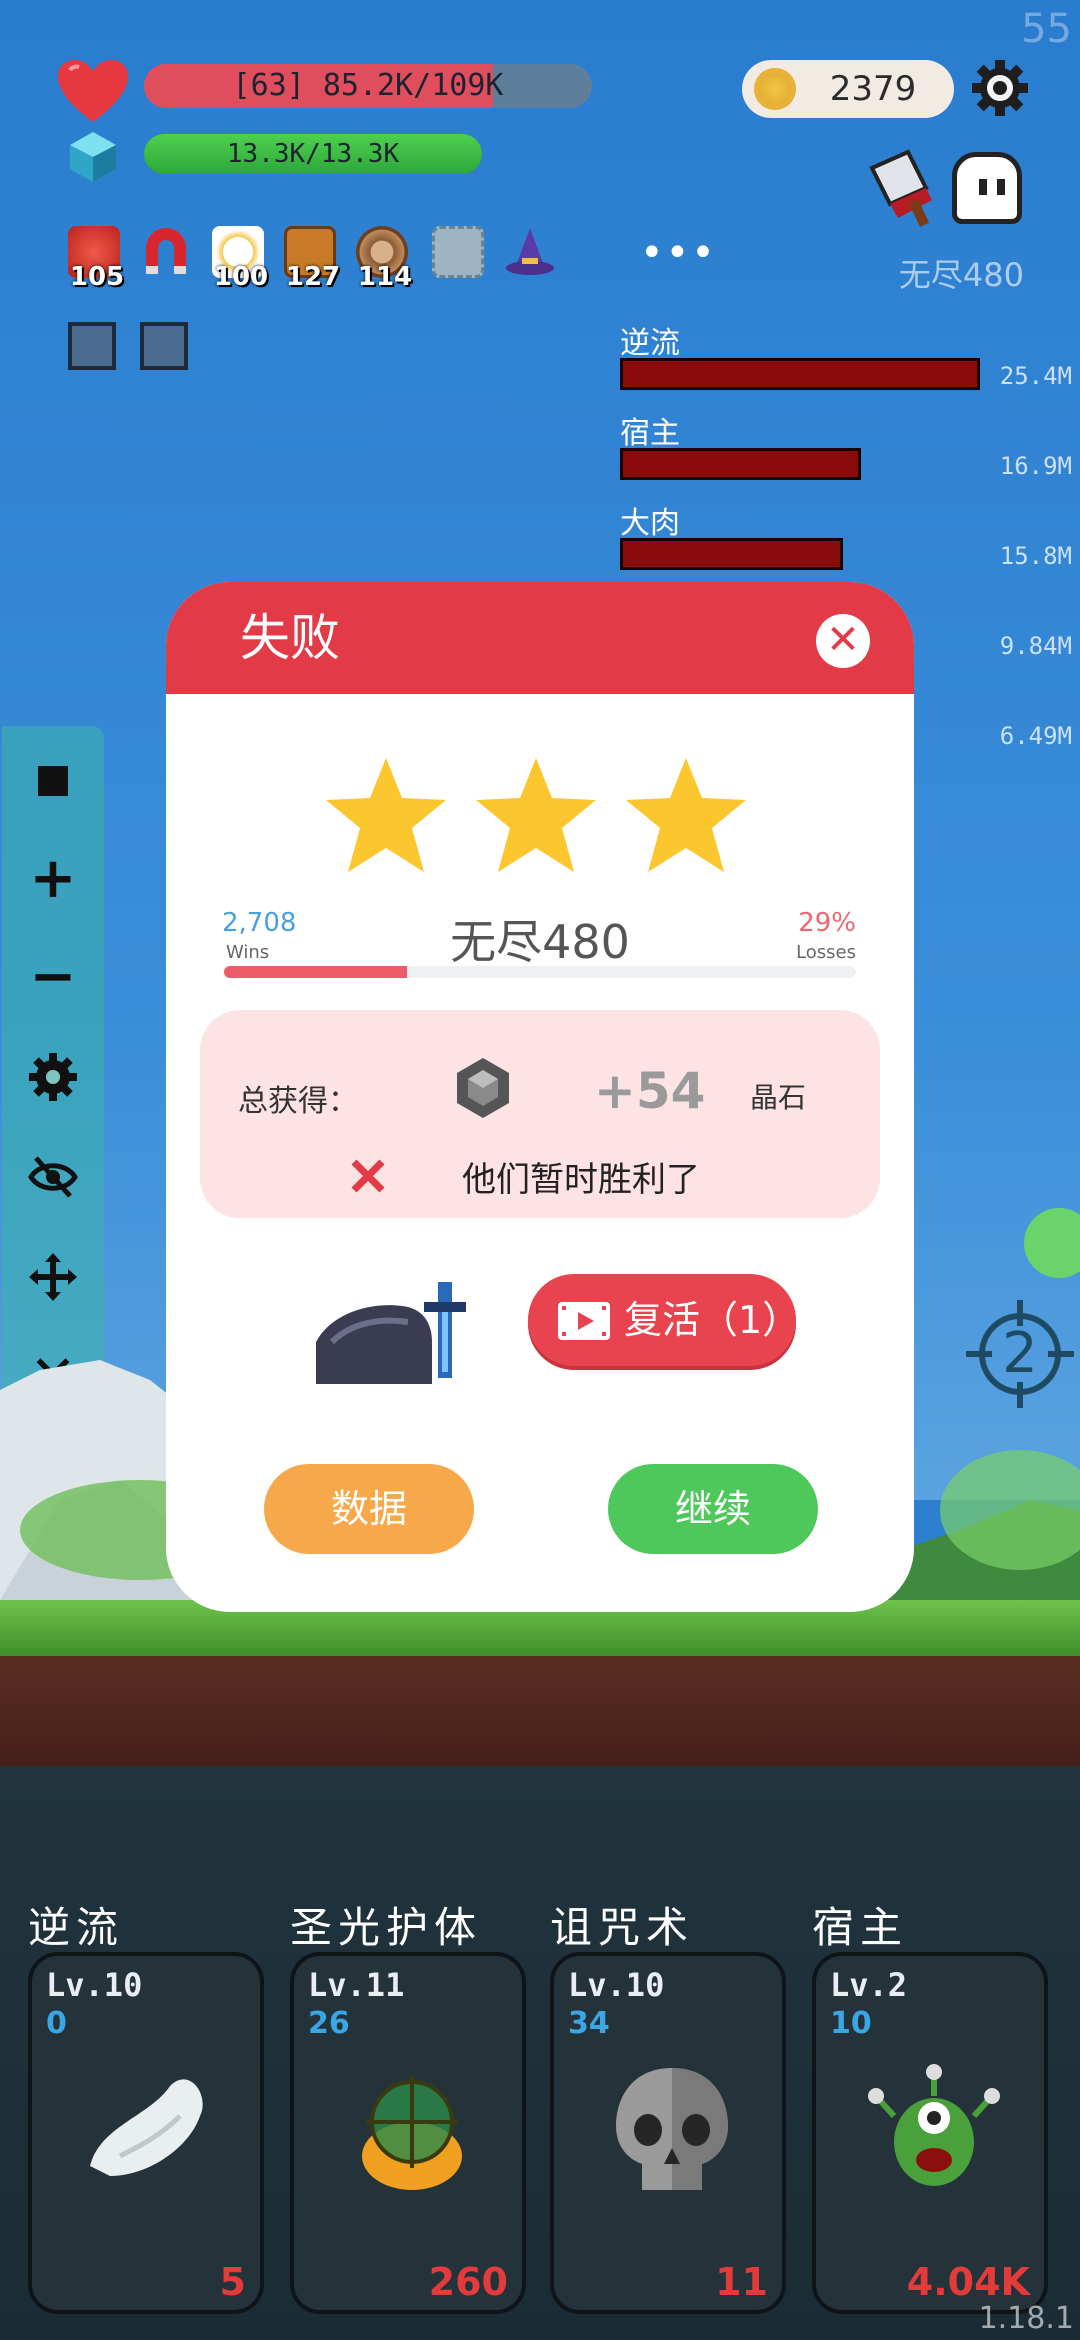 This screenshot has width=1080, height=2340. What do you see at coordinates (778, 1097) in the screenshot?
I see `reward-unit: 晶石` at bounding box center [778, 1097].